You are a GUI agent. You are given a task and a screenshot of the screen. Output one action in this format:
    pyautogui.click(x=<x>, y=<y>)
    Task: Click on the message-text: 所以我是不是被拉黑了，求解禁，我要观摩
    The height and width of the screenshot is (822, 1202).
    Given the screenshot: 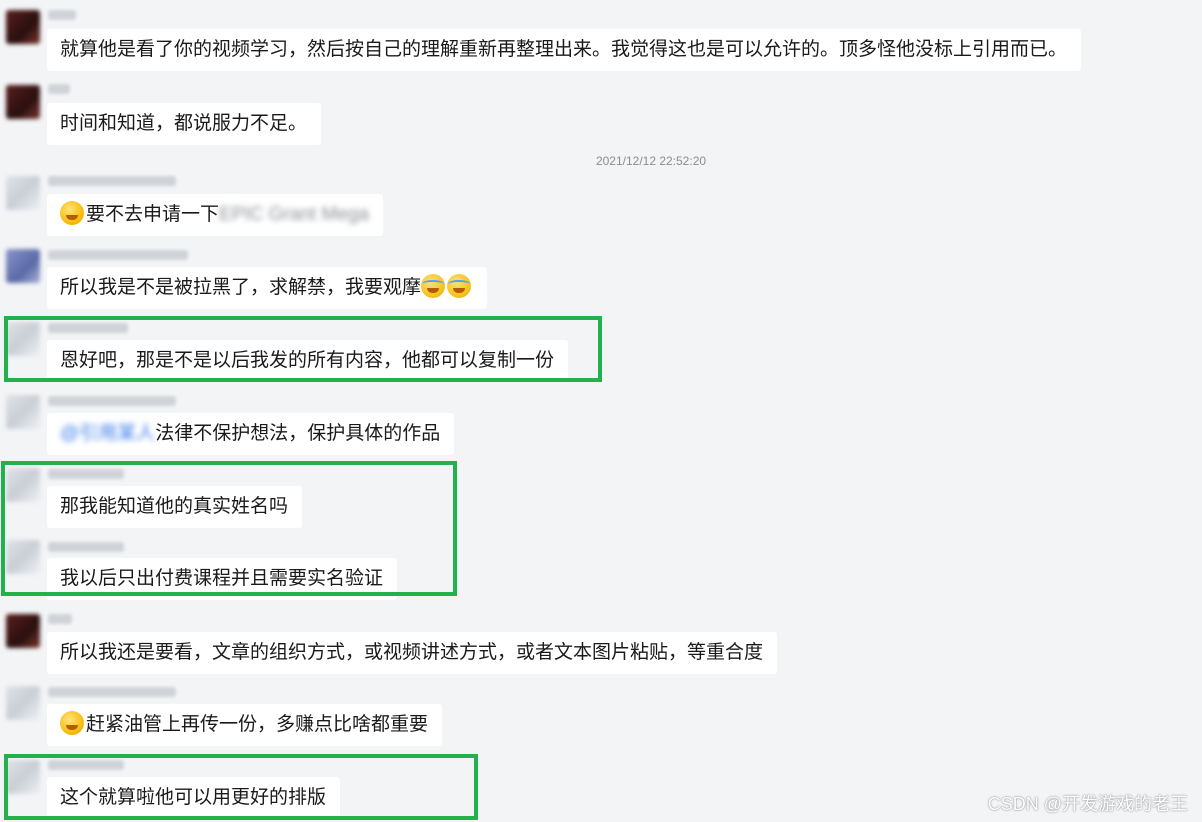 What is the action you would take?
    pyautogui.click(x=241, y=287)
    